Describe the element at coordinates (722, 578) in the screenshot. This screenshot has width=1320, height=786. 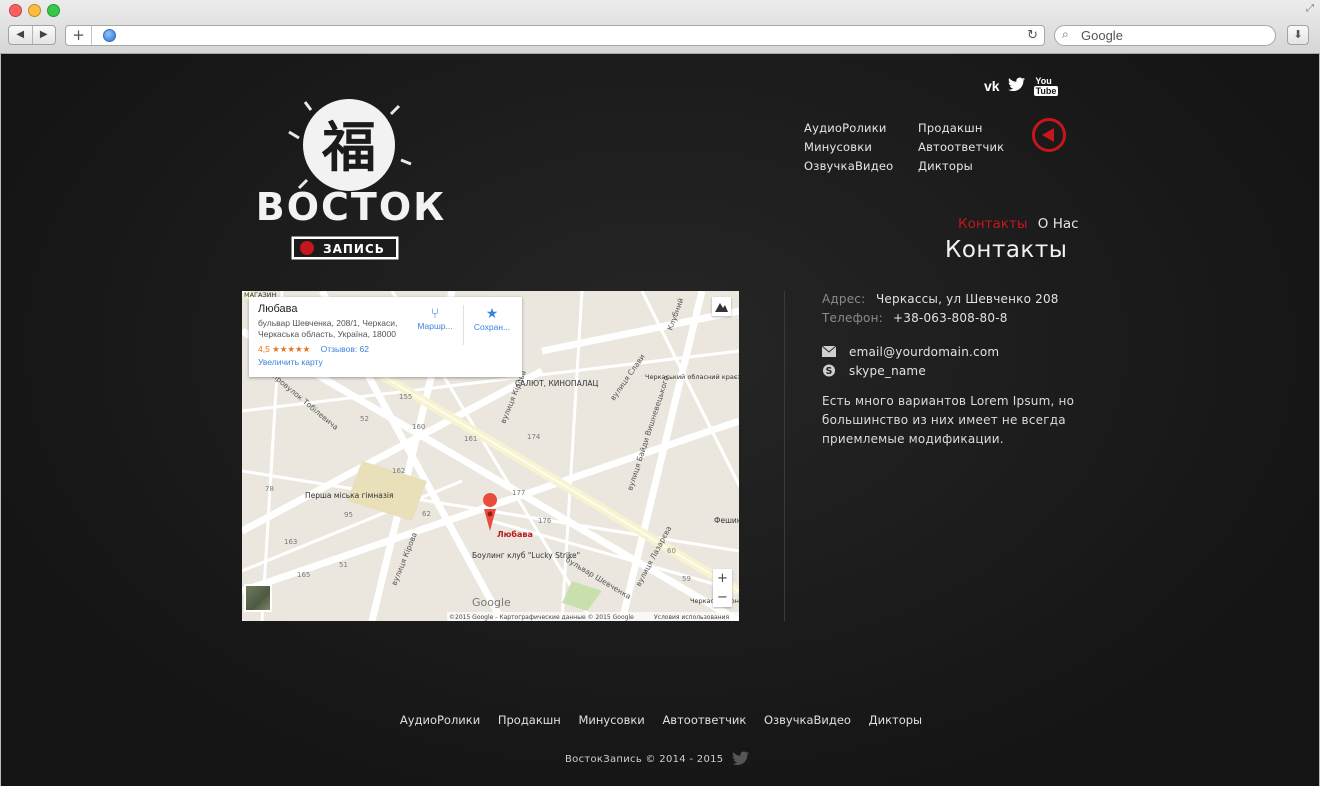
I see `zoom-in-button: +` at that location.